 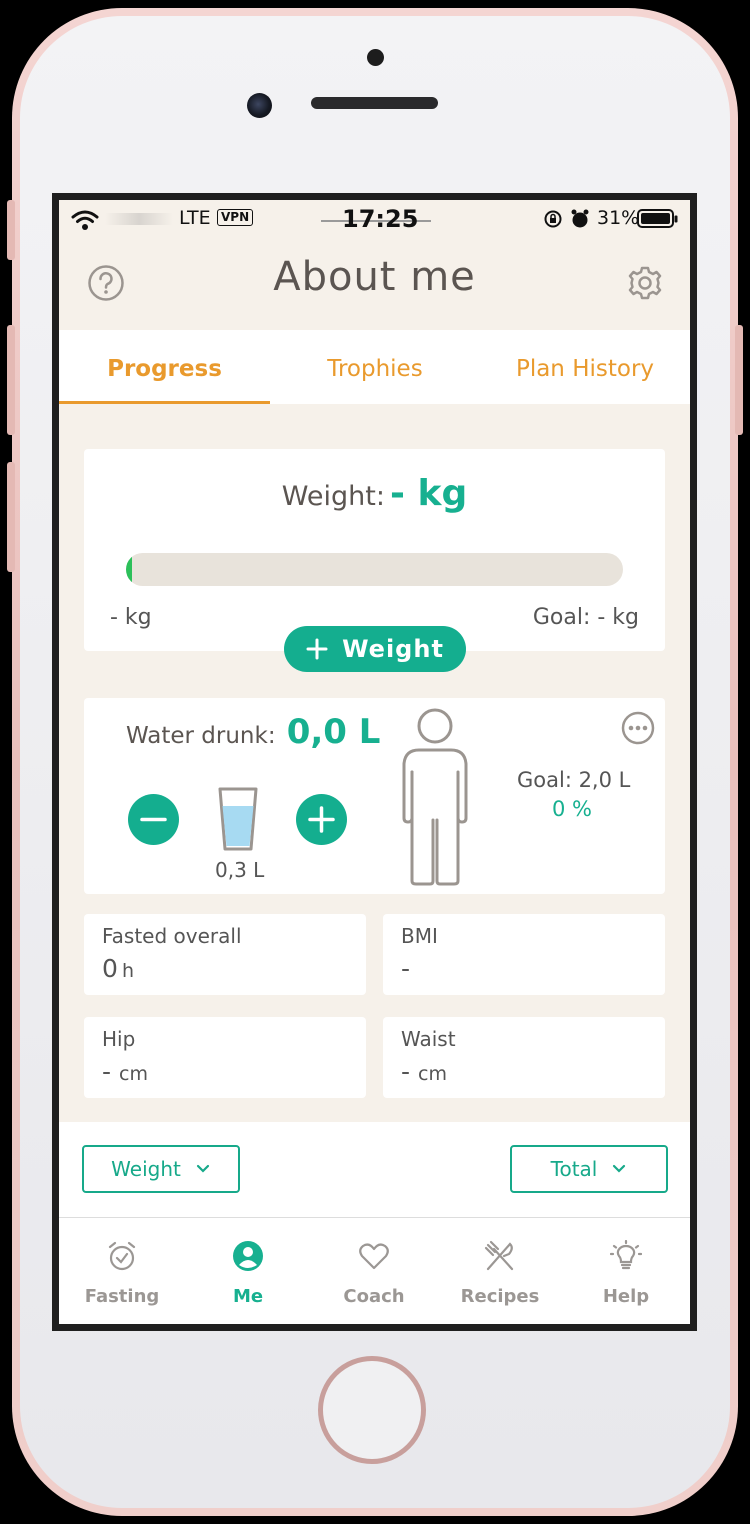 I want to click on water-label: Water drunk:, so click(x=201, y=736).